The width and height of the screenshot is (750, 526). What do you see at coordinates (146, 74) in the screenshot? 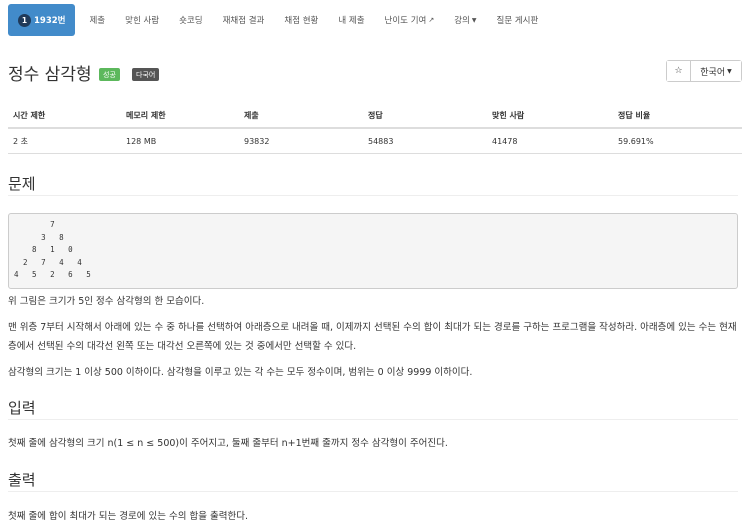
I see `status-badge-multilang: 다국어` at bounding box center [146, 74].